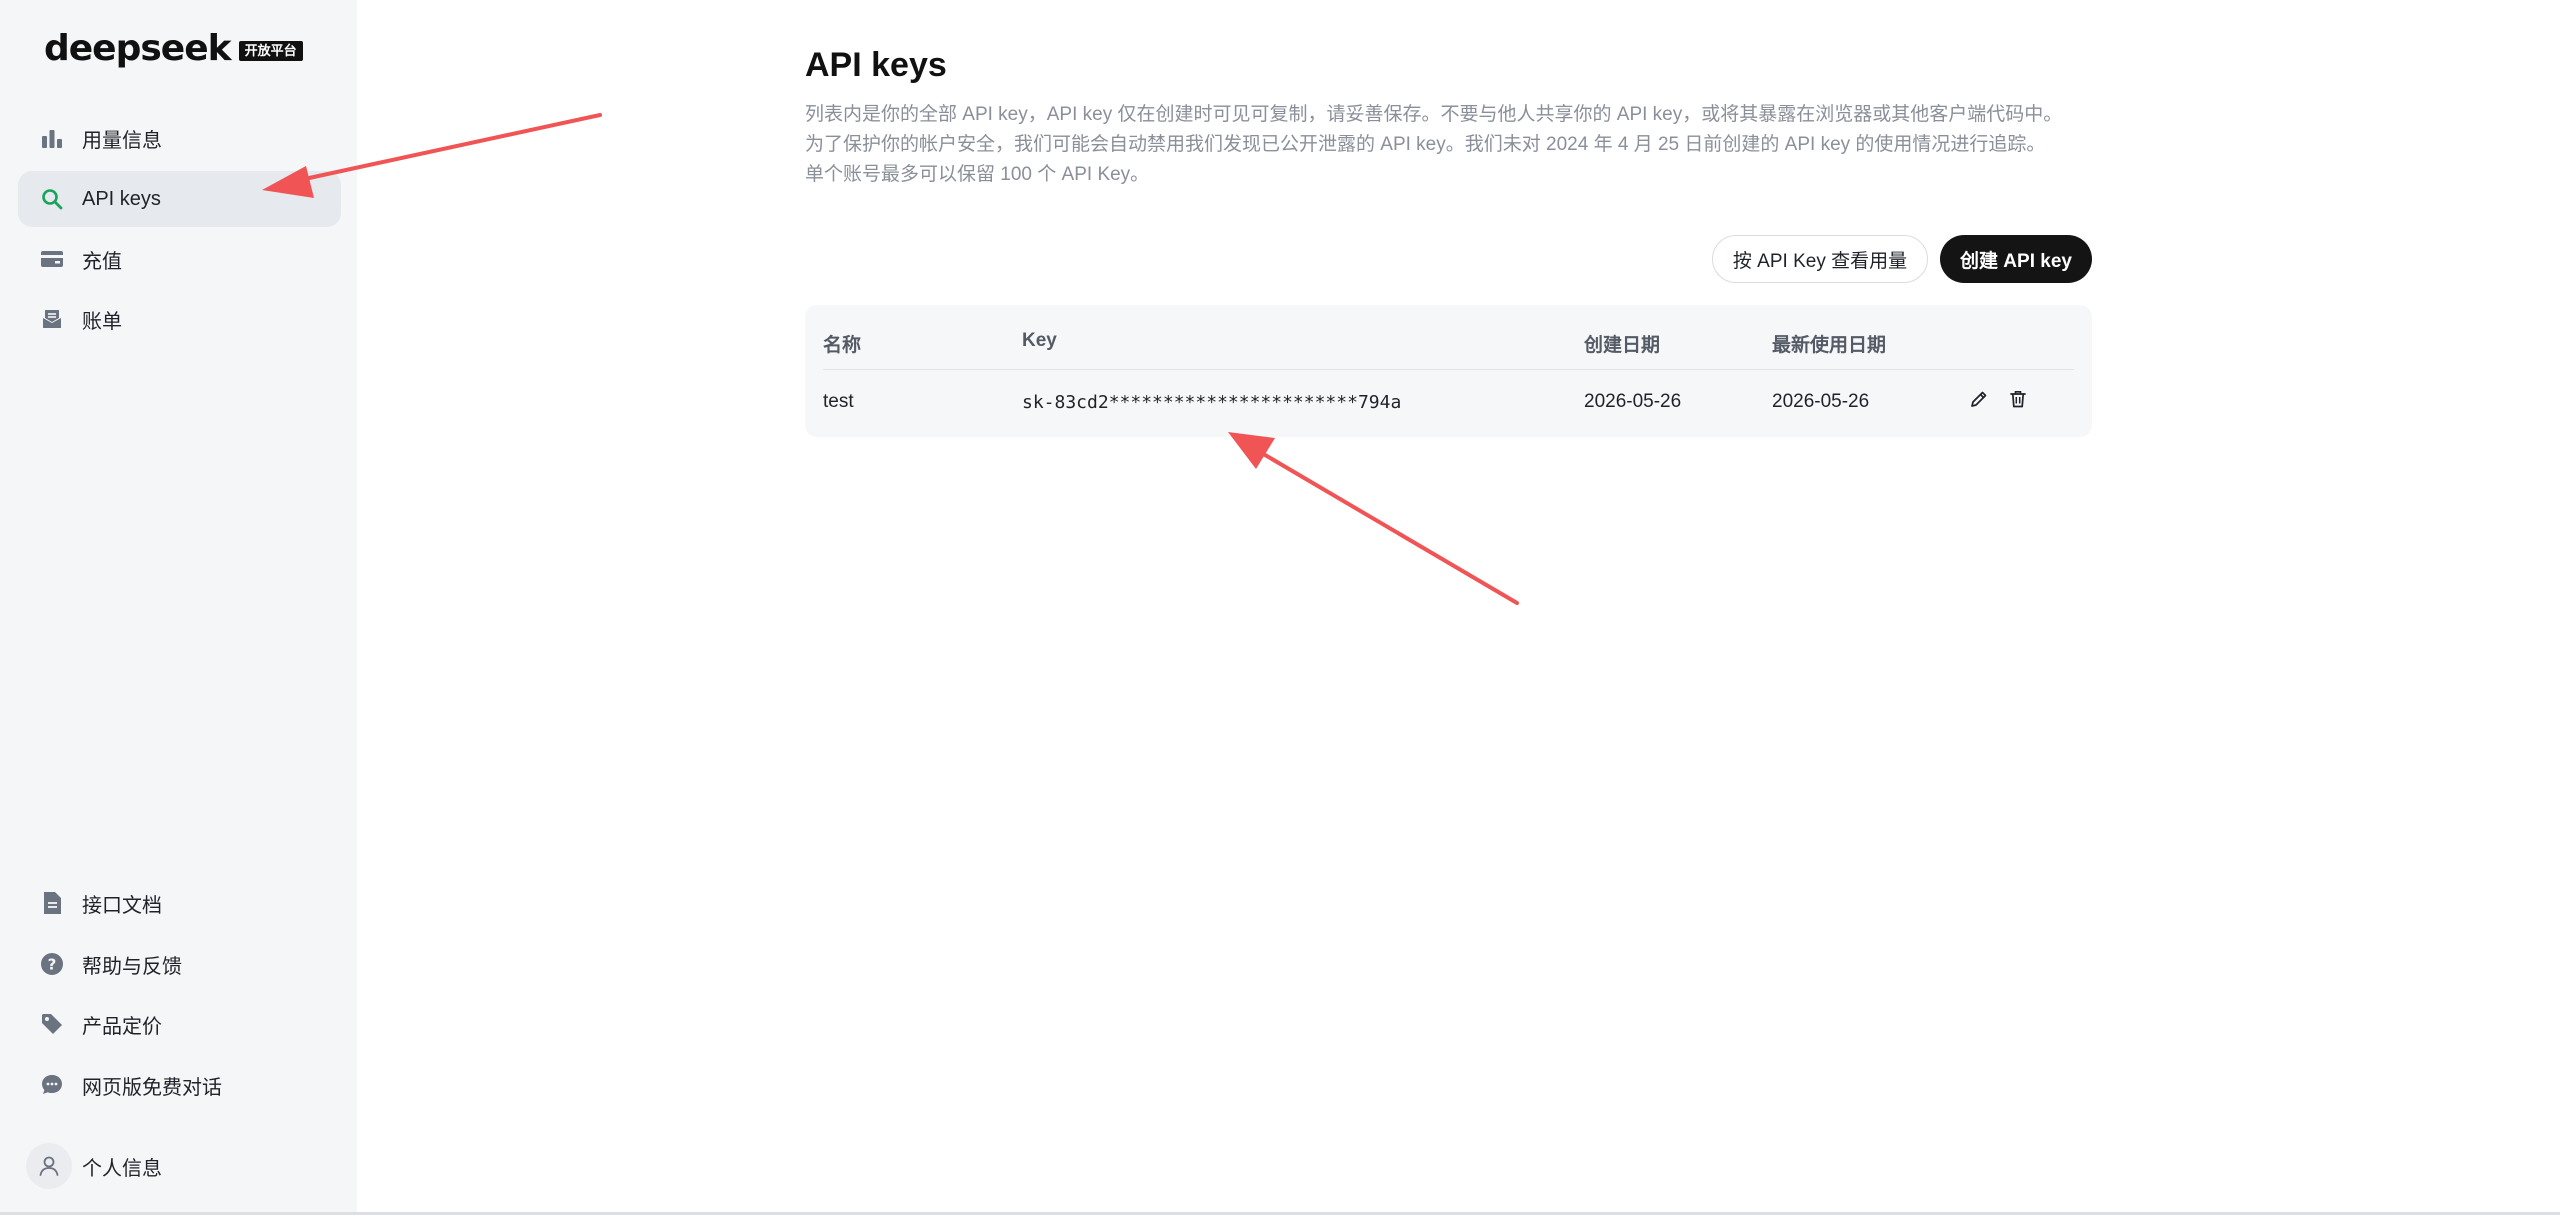 The image size is (2560, 1215). What do you see at coordinates (52, 259) in the screenshot?
I see `wallet-icon` at bounding box center [52, 259].